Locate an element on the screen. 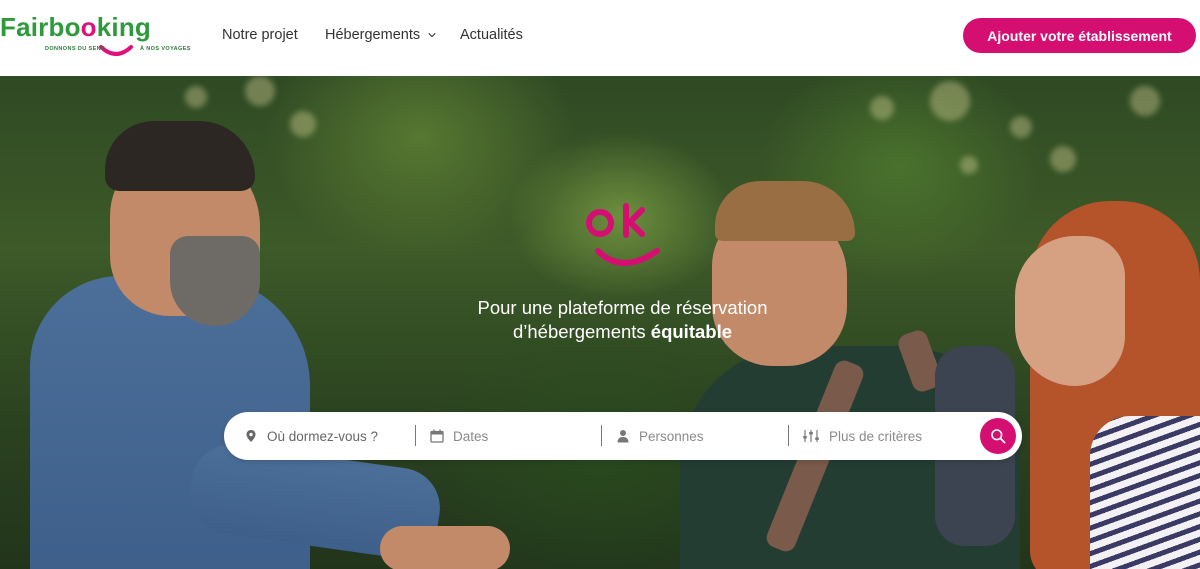  more-criteria-field: Plus de critères is located at coordinates (862, 436).